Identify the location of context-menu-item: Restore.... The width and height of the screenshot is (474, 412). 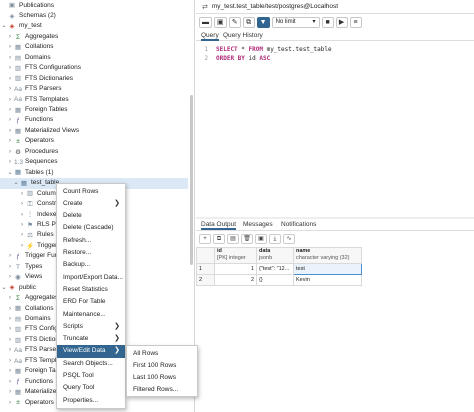
(91, 253).